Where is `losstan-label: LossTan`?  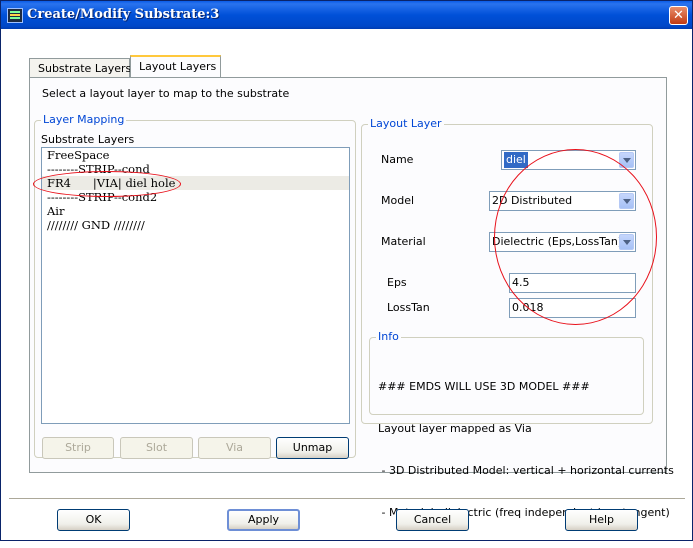 losstan-label: LossTan is located at coordinates (408, 307).